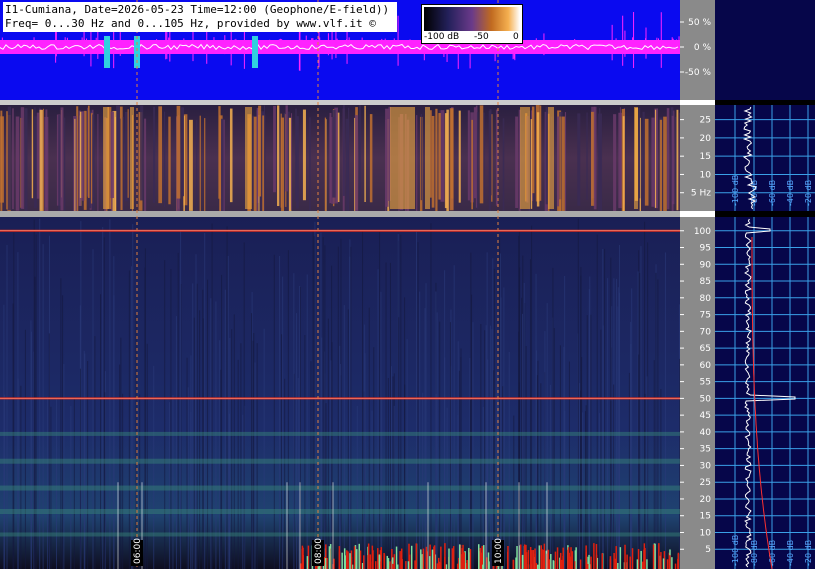 The width and height of the screenshot is (815, 569). Describe the element at coordinates (765, 158) in the screenshot. I see `spectro-top-side-bg` at that location.